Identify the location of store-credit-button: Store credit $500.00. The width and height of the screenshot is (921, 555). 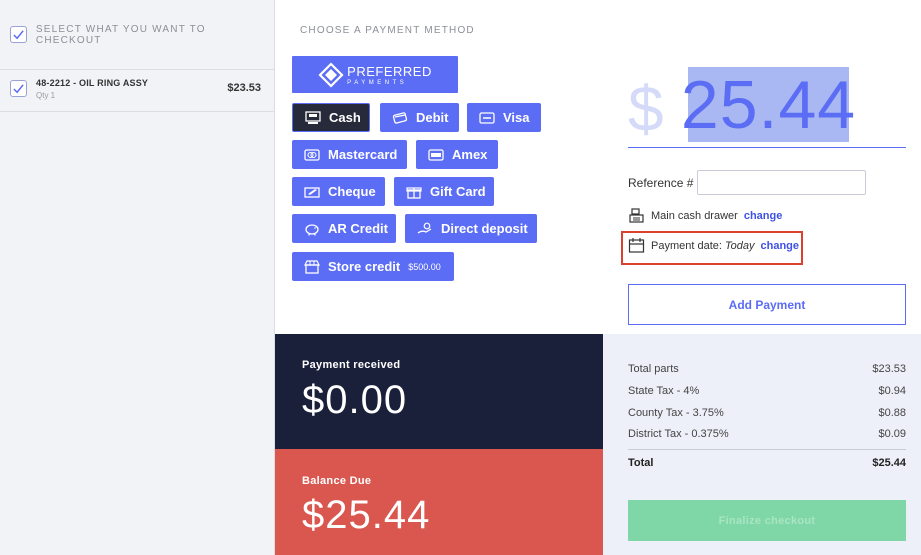
(373, 266).